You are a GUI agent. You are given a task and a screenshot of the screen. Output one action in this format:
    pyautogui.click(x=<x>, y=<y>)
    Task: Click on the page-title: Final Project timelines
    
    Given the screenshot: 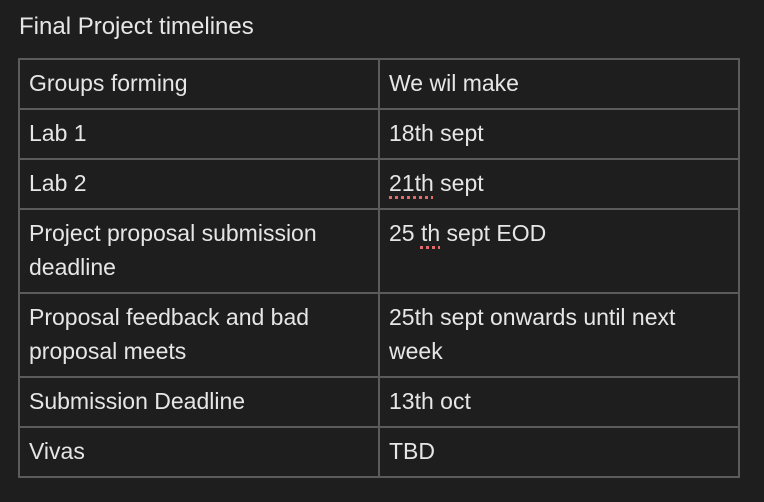 What is the action you would take?
    pyautogui.click(x=136, y=26)
    